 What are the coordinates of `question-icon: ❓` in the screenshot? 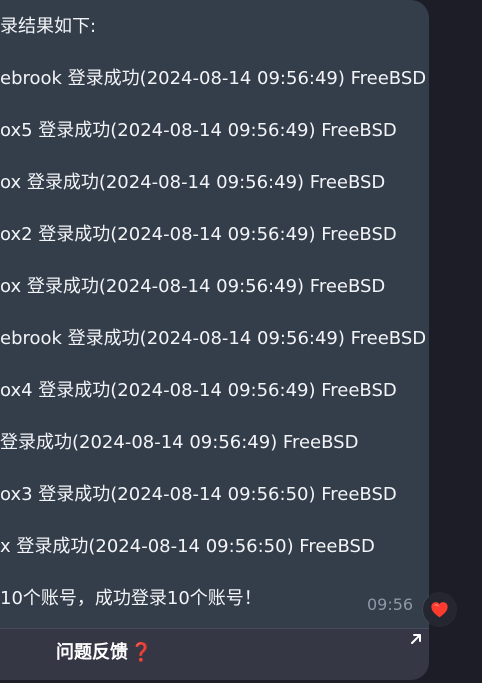 It's located at (141, 652).